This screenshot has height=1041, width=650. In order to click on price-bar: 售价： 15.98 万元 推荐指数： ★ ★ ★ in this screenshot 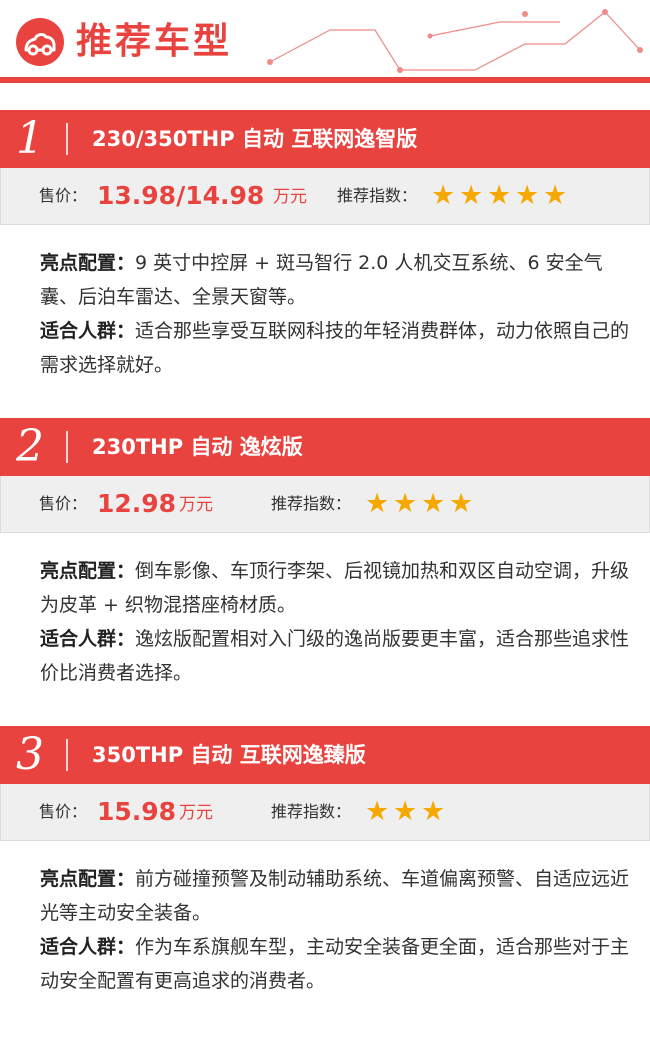, I will do `click(325, 812)`.